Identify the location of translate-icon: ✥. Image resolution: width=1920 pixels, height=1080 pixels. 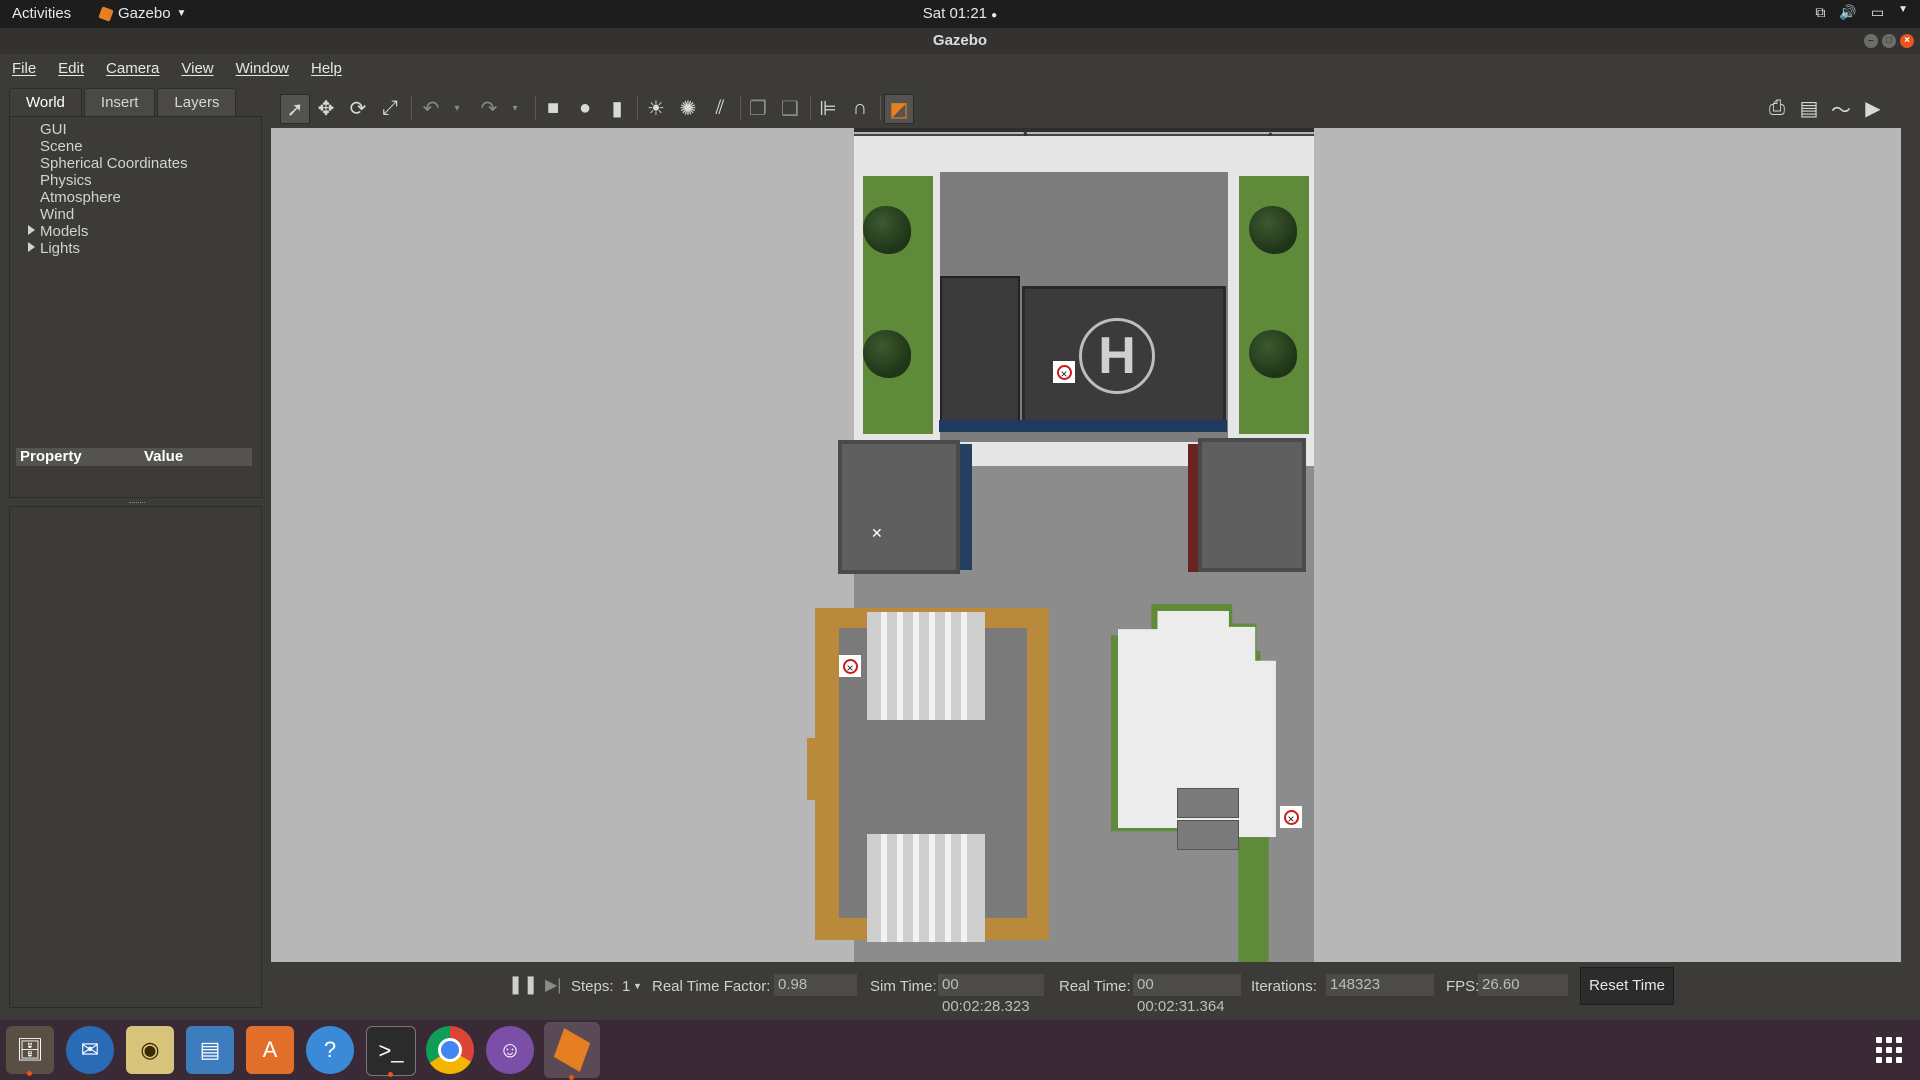
(326, 108).